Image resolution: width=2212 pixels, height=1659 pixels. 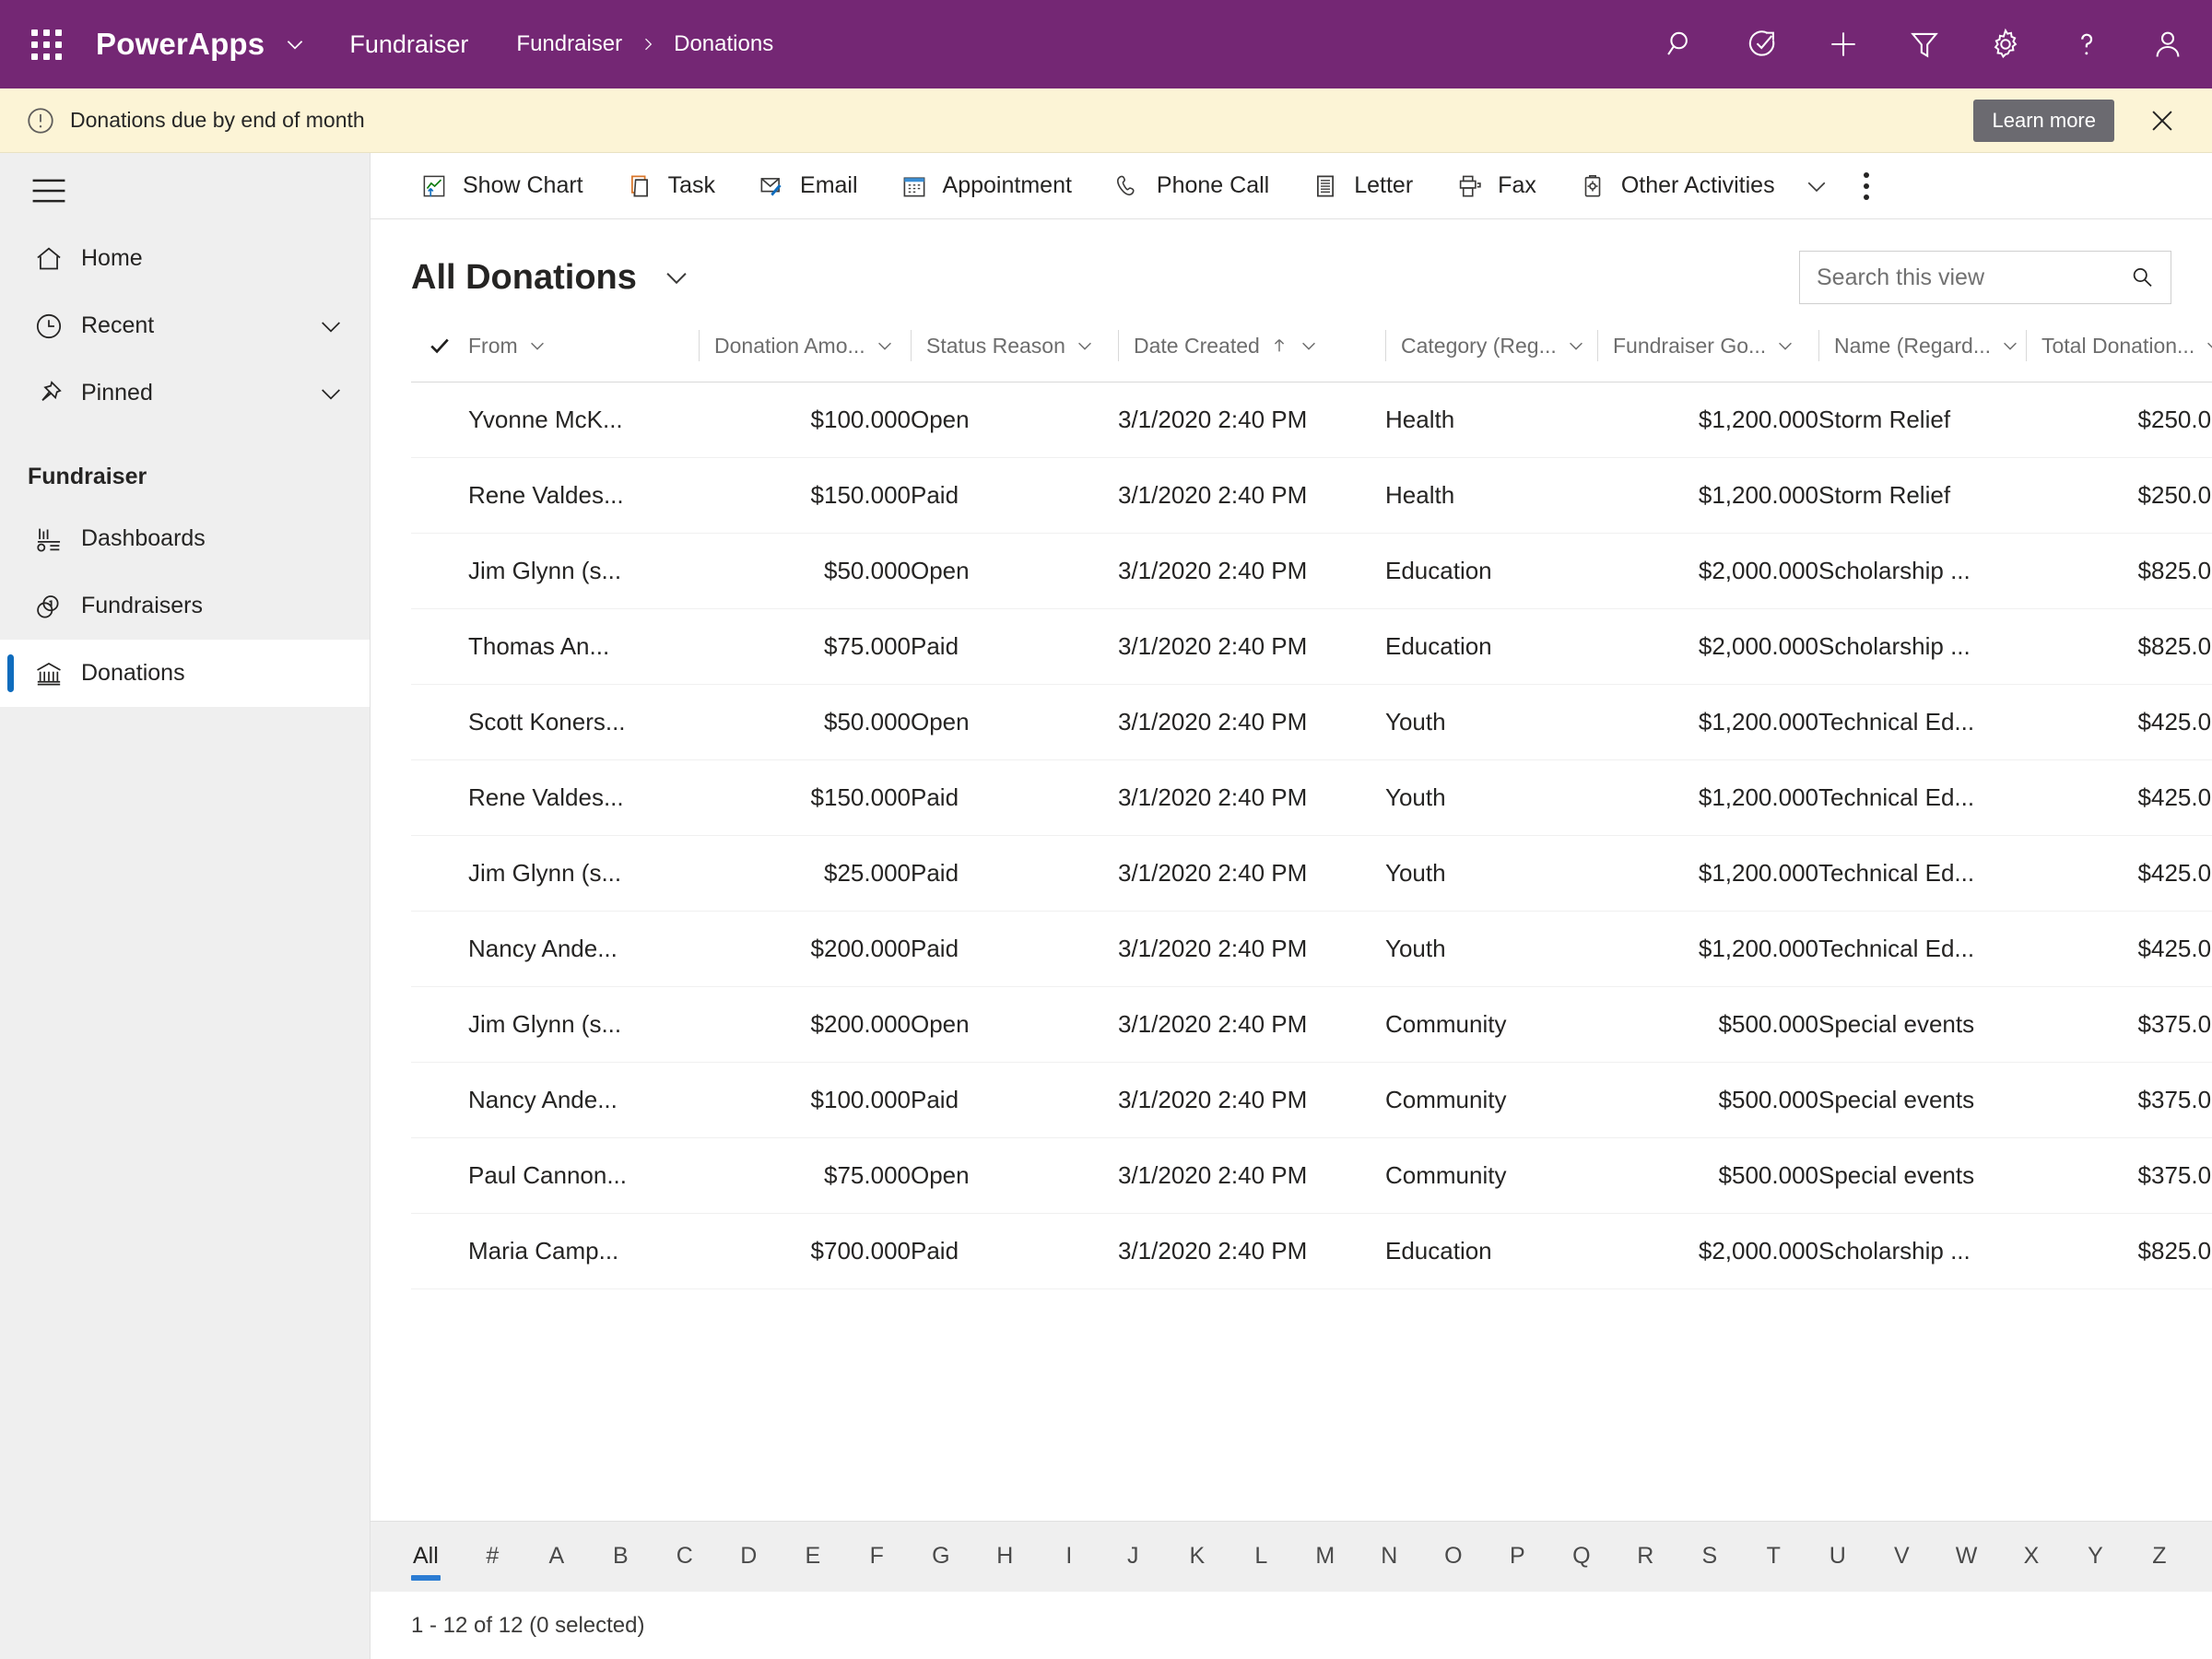 What do you see at coordinates (1924, 44) in the screenshot?
I see `filter-icon` at bounding box center [1924, 44].